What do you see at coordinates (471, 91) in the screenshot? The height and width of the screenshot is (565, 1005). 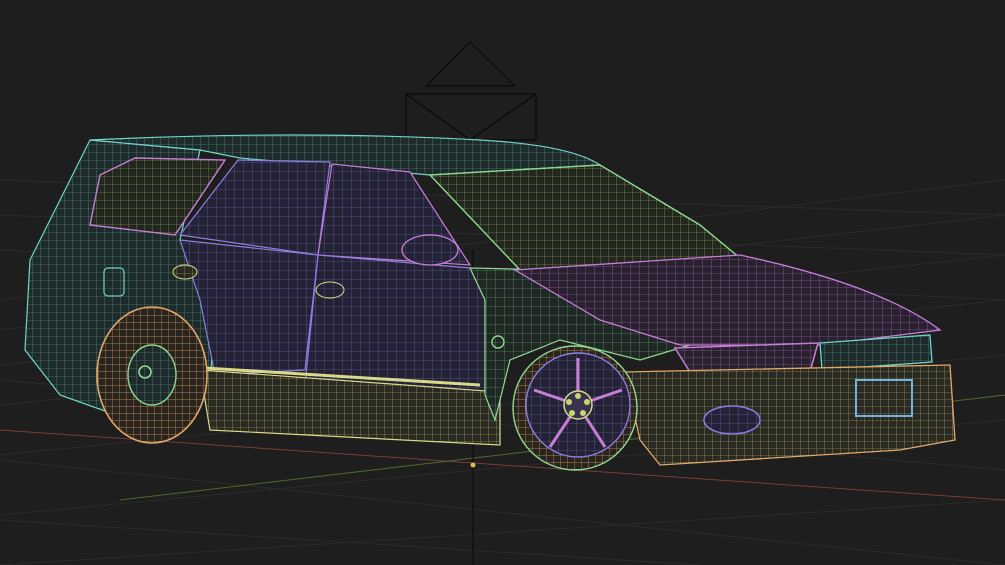 I see `camera-icon` at bounding box center [471, 91].